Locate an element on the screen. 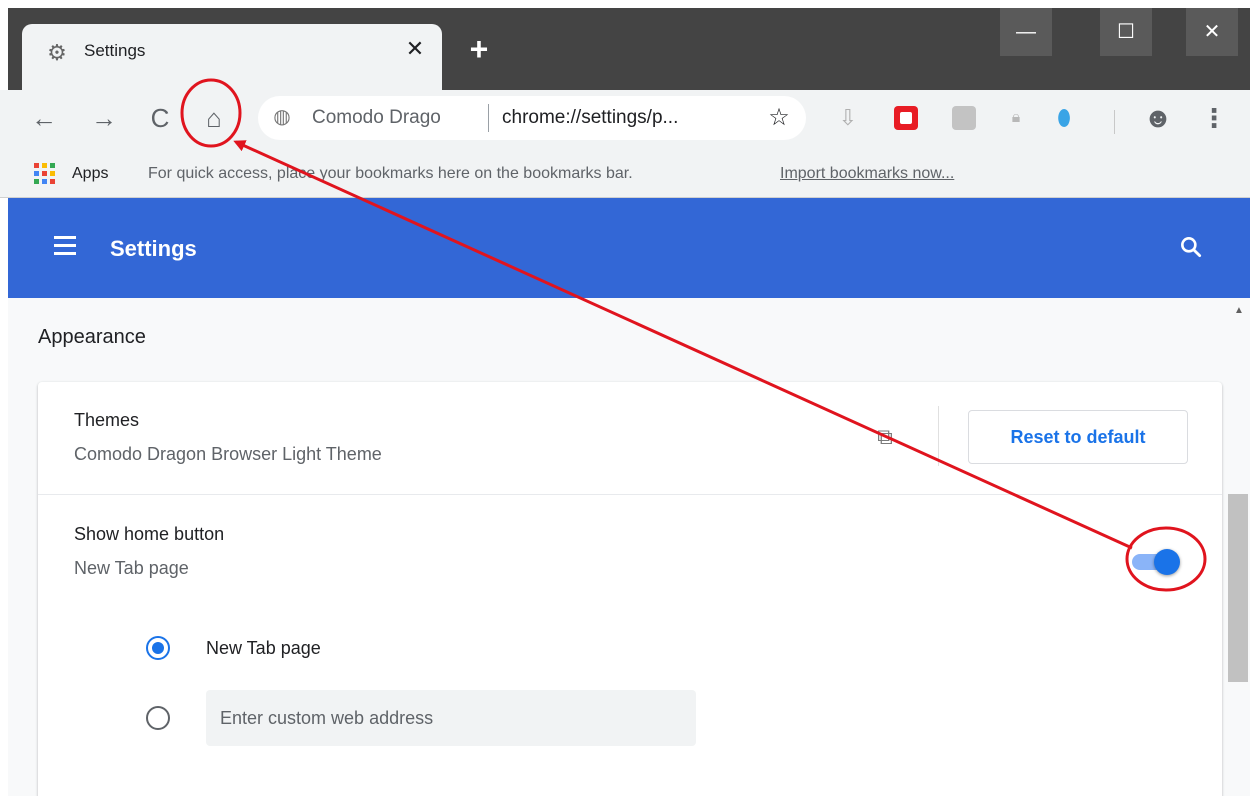  forward-icon: → is located at coordinates (104, 118).